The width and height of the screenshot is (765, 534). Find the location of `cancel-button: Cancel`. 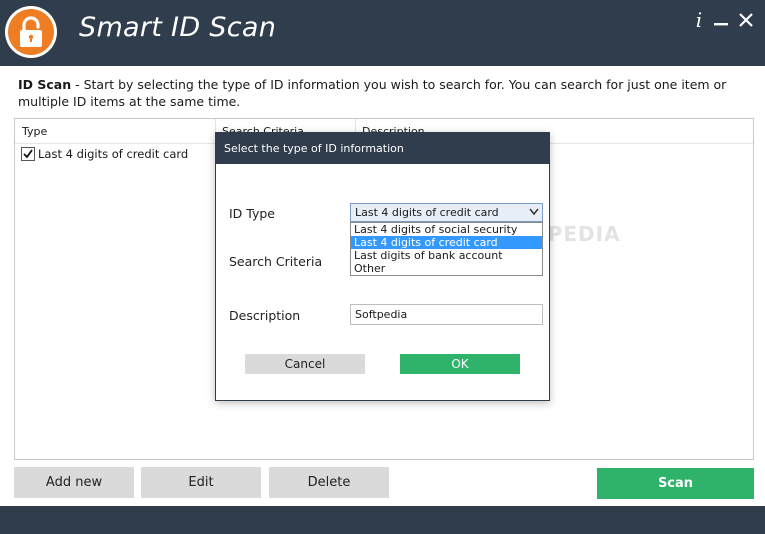

cancel-button: Cancel is located at coordinates (305, 364).